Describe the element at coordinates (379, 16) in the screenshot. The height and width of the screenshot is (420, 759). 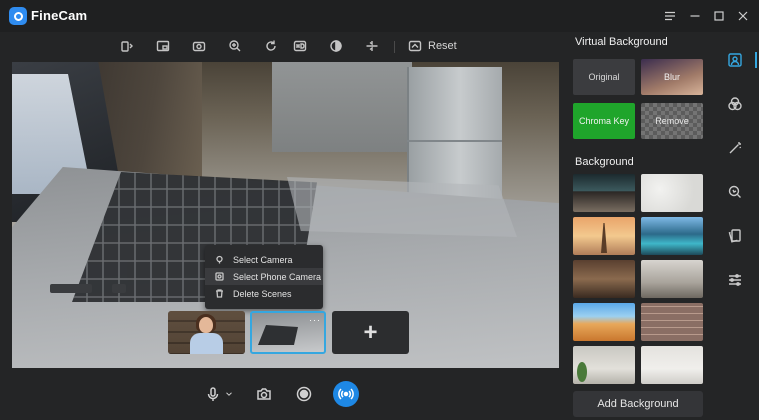
I see `title-bar: FineCam` at that location.